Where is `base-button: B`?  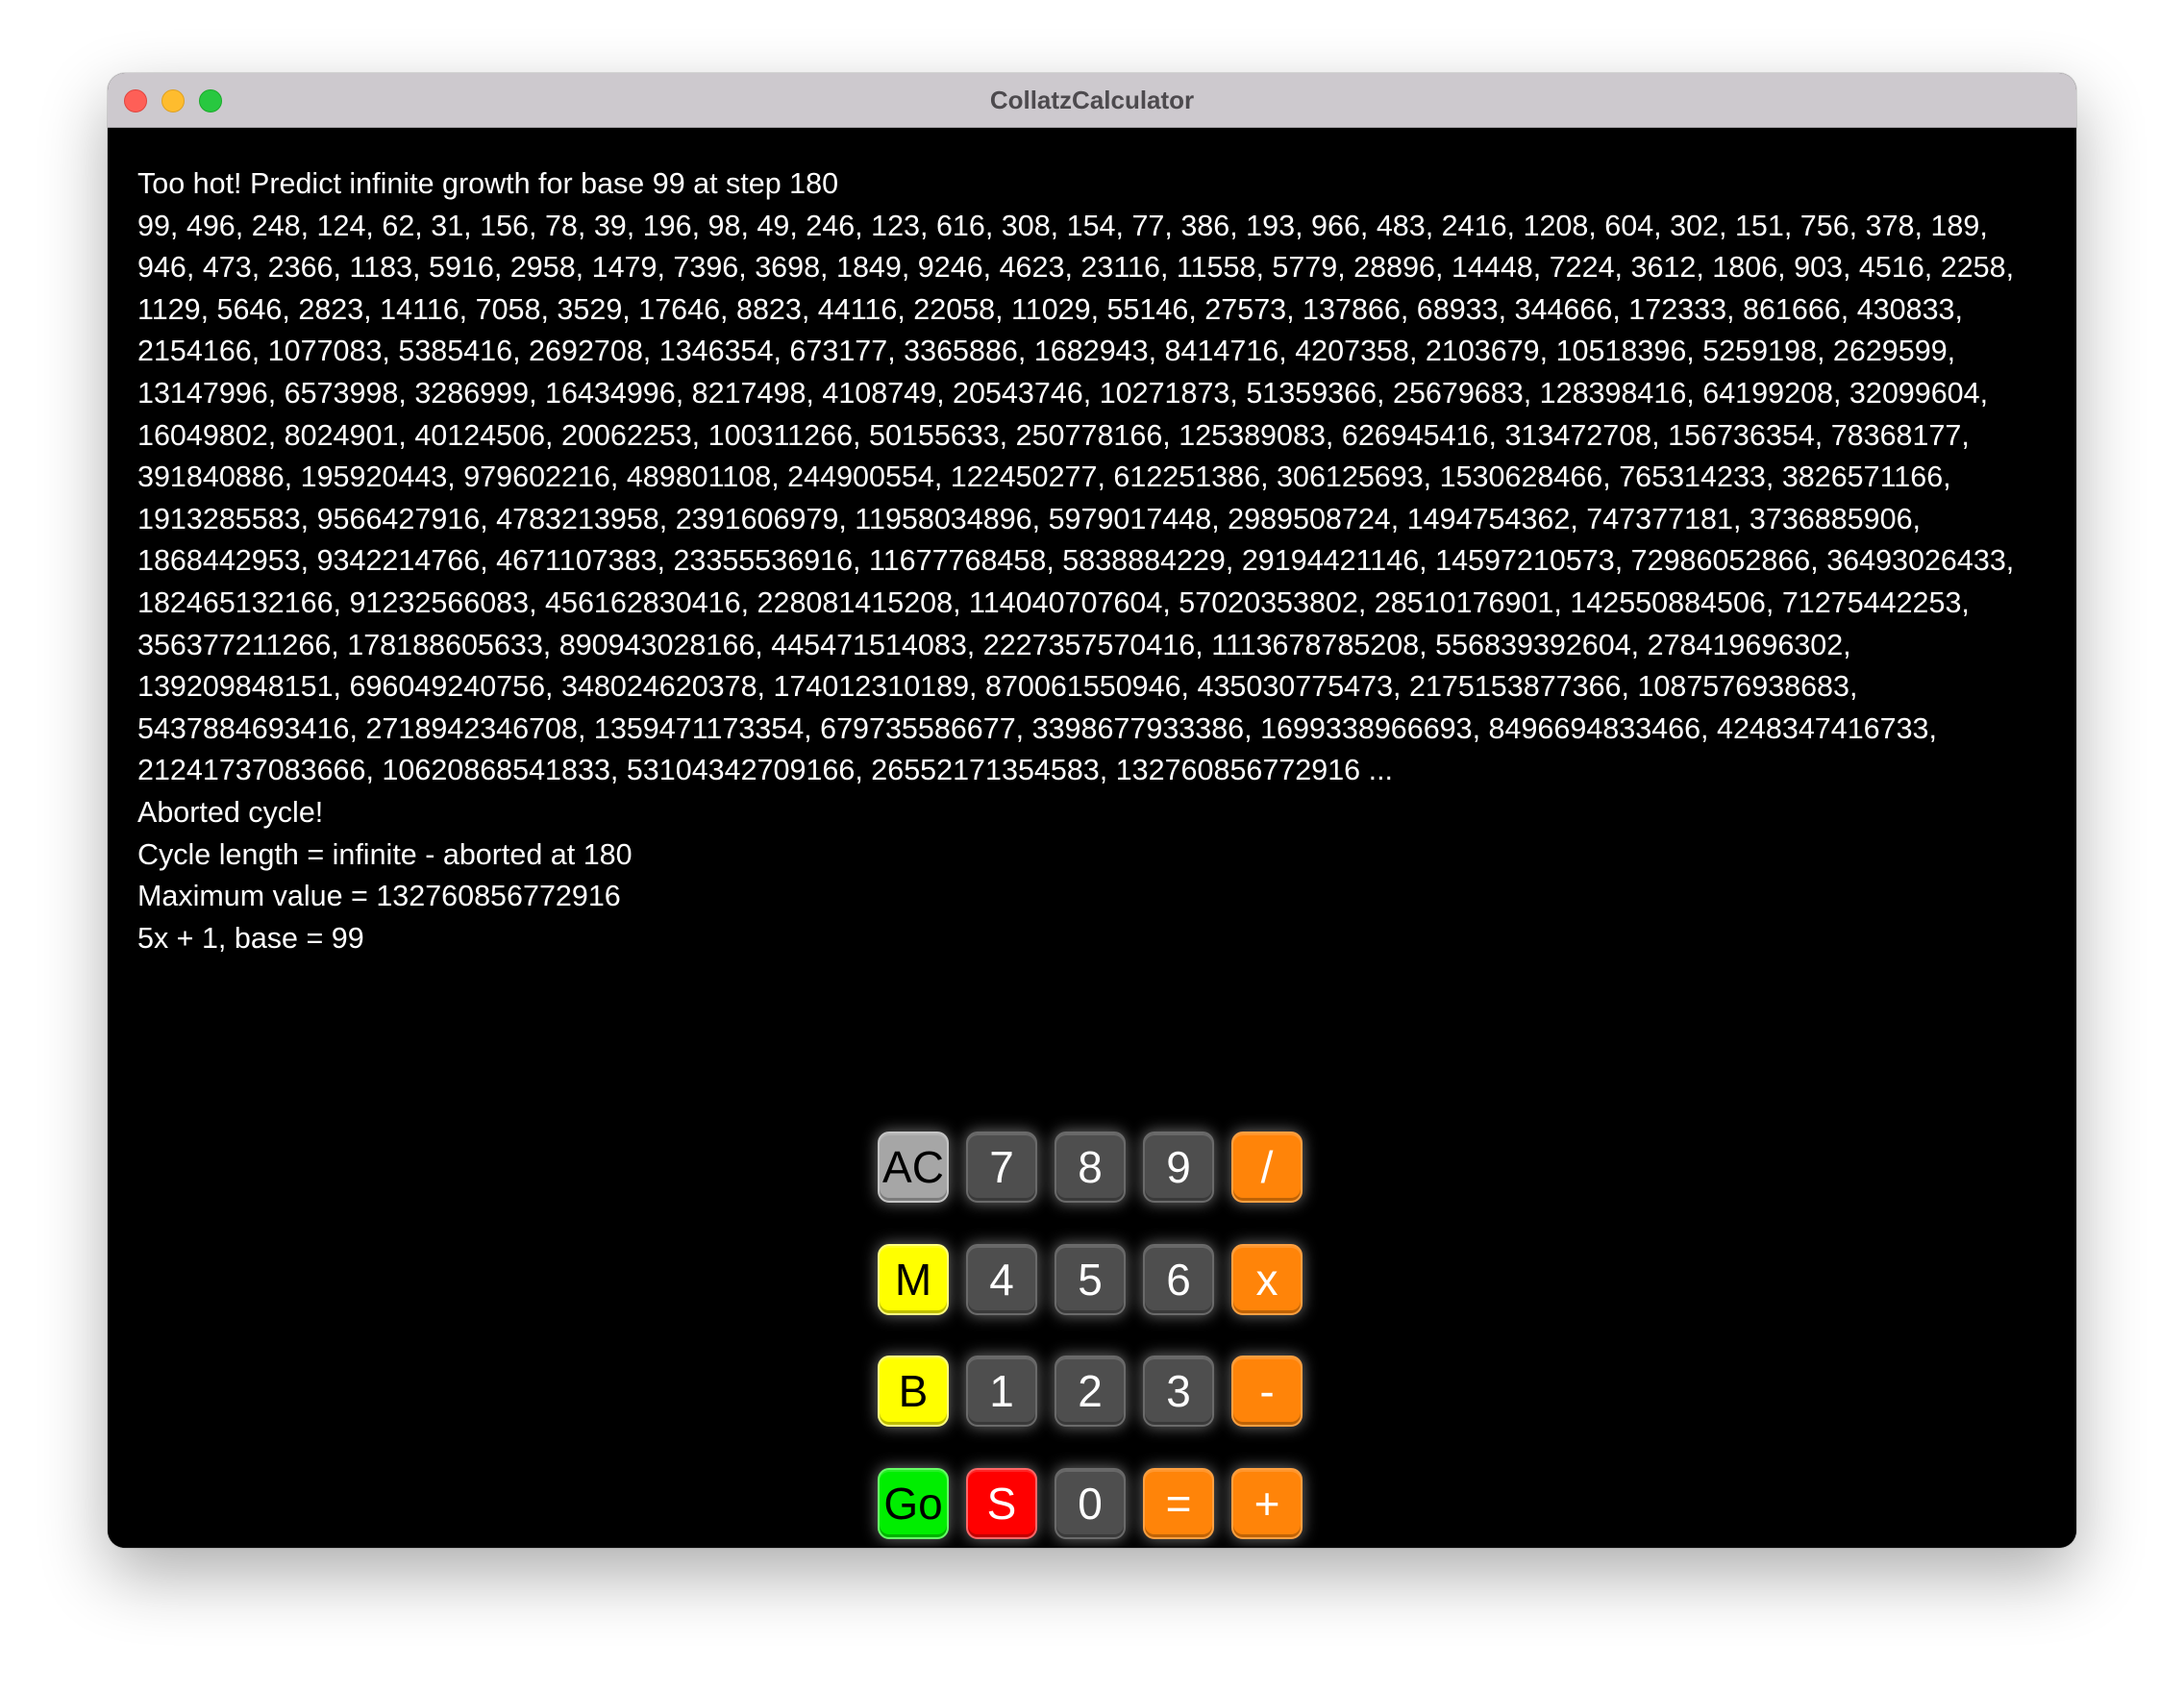
base-button: B is located at coordinates (914, 1391).